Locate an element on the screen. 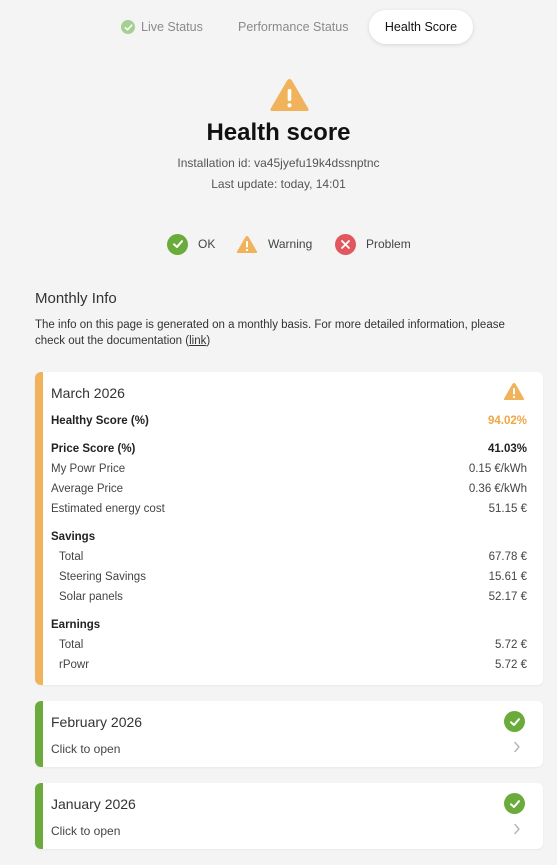  rpowr-value: 5.72 € is located at coordinates (511, 665).